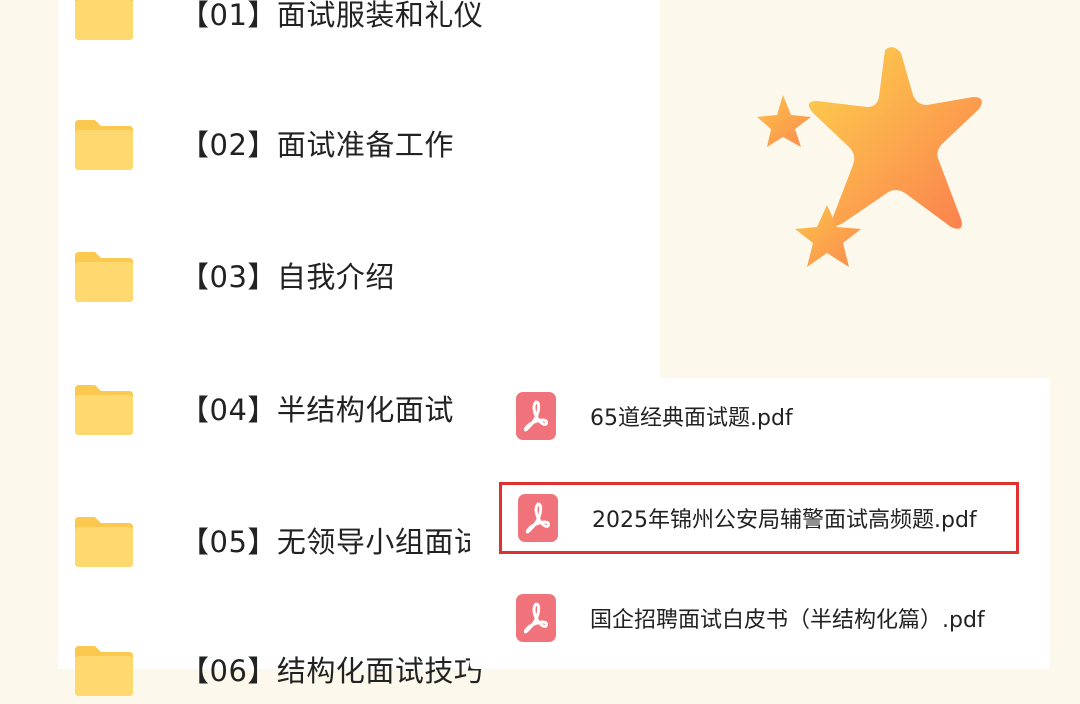  I want to click on file-item-3: 国企招聘面试白皮书（半结构化篇）.pdf, so click(760, 618).